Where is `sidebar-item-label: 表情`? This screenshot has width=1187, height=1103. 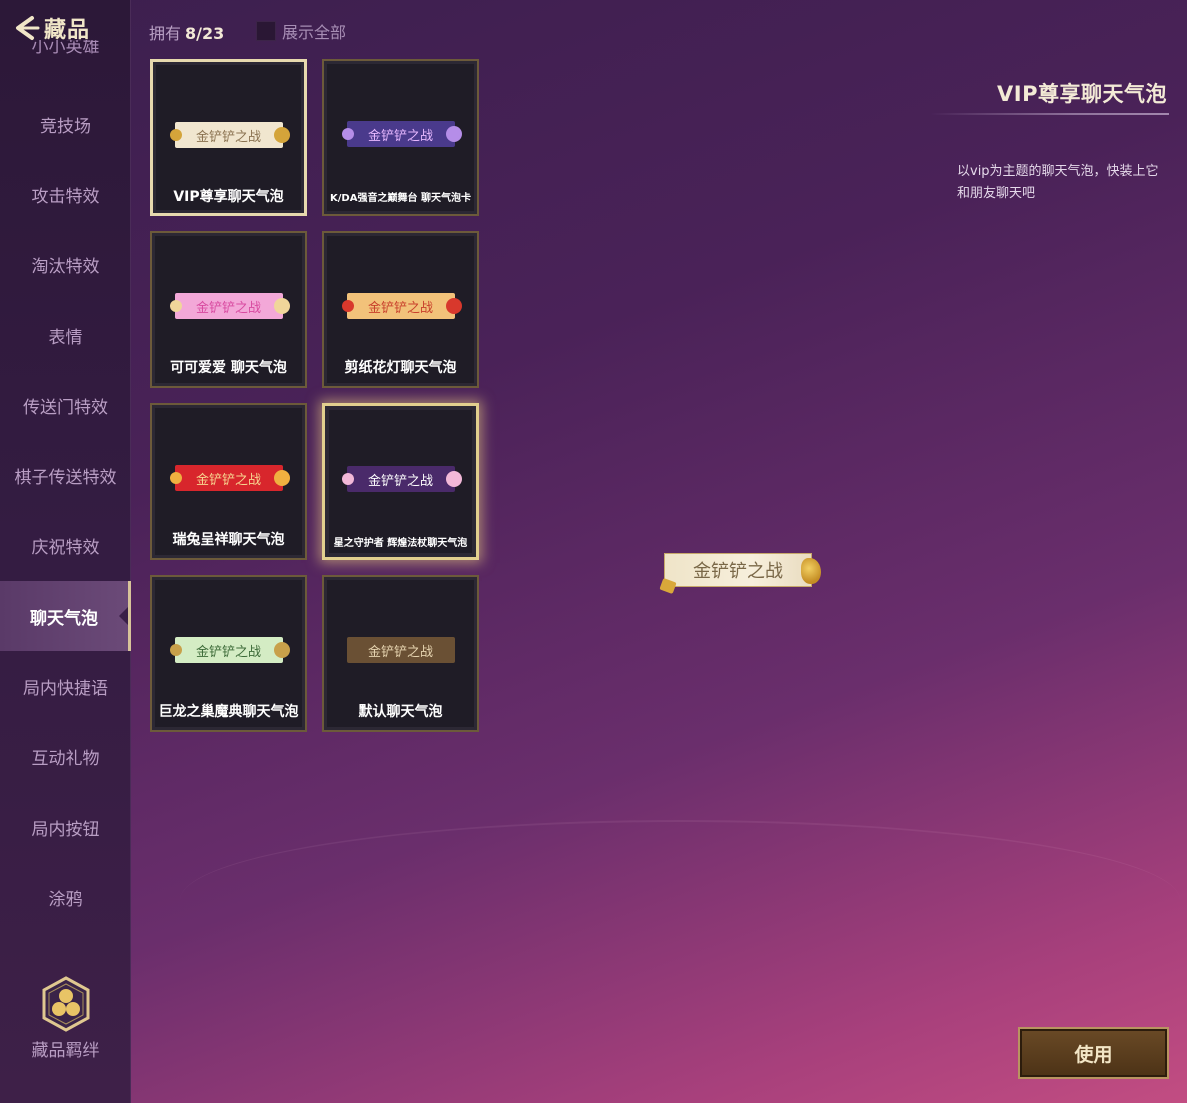 sidebar-item-label: 表情 is located at coordinates (65, 337).